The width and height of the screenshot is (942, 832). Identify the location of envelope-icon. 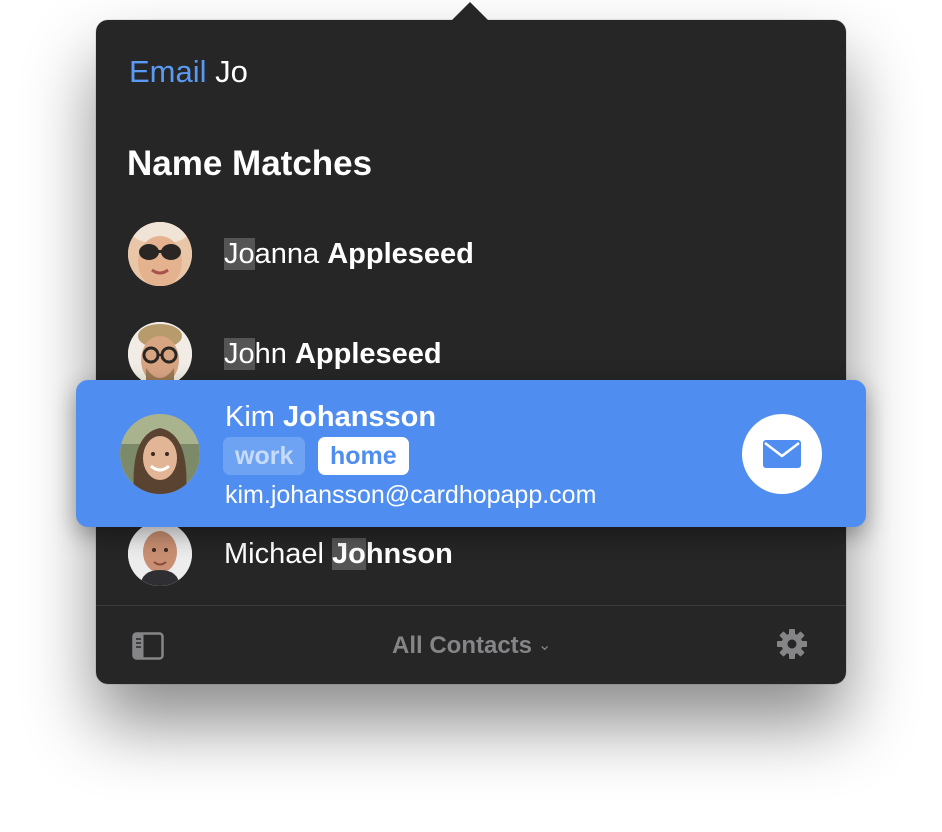
(782, 454).